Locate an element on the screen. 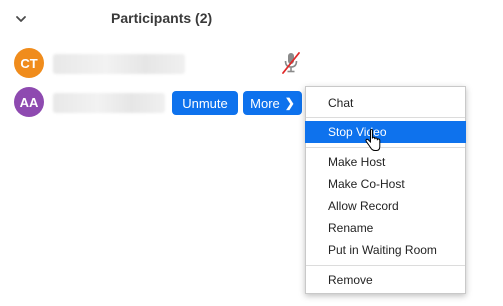 Image resolution: width=503 pixels, height=306 pixels. chevron-right-icon: ❯ is located at coordinates (289, 103).